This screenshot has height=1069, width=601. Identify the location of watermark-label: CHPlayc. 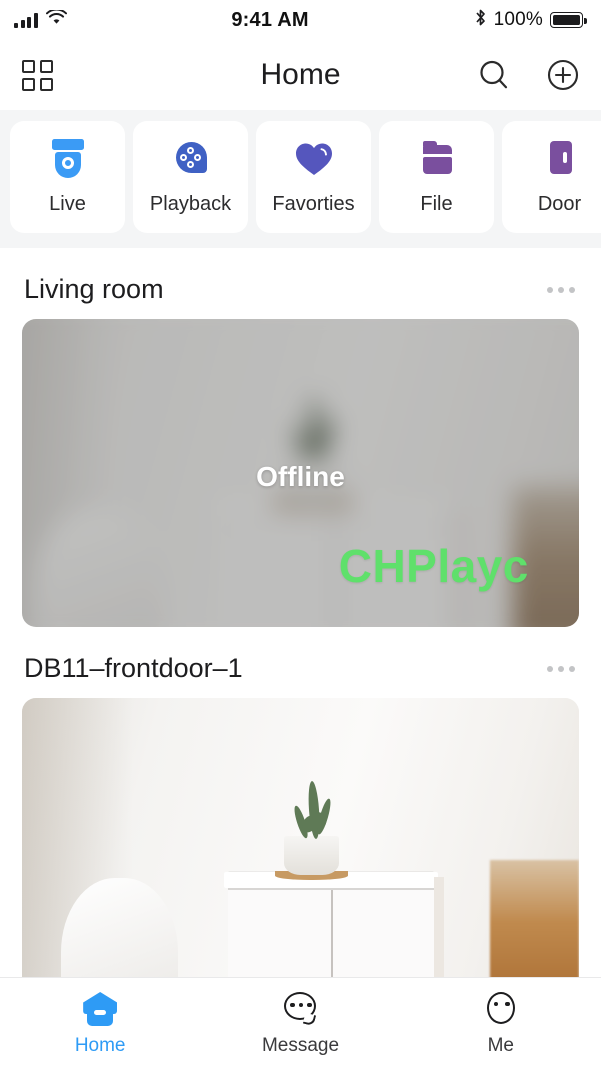
(433, 566).